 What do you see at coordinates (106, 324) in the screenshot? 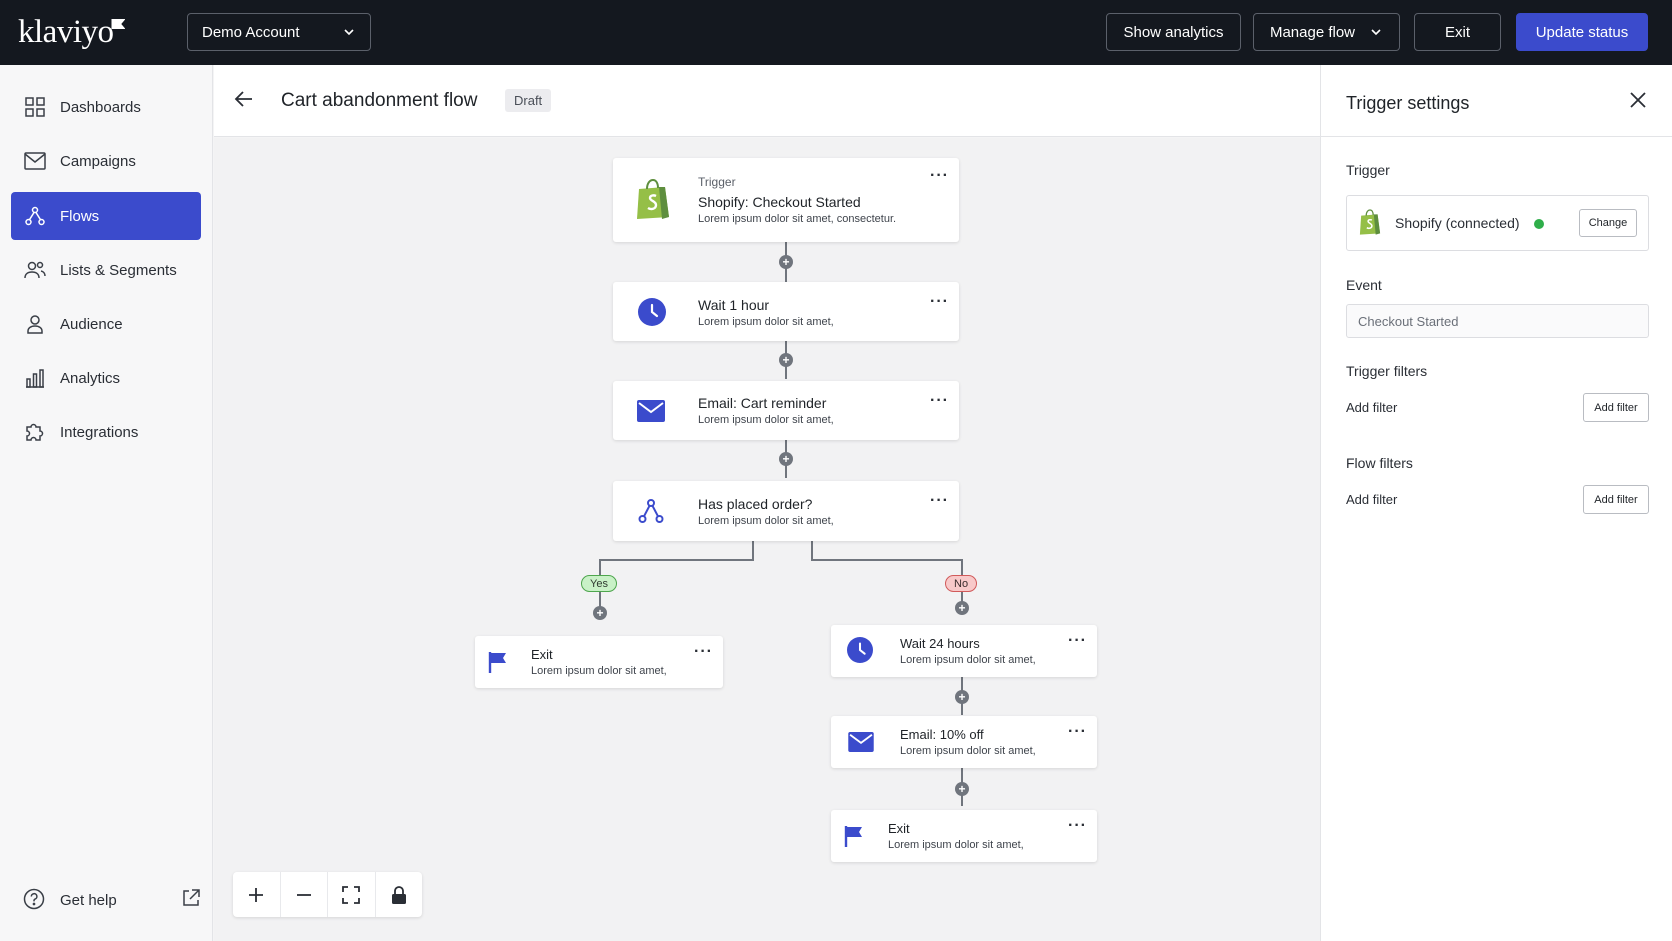
I see `sidebar-item-audience: Audience` at bounding box center [106, 324].